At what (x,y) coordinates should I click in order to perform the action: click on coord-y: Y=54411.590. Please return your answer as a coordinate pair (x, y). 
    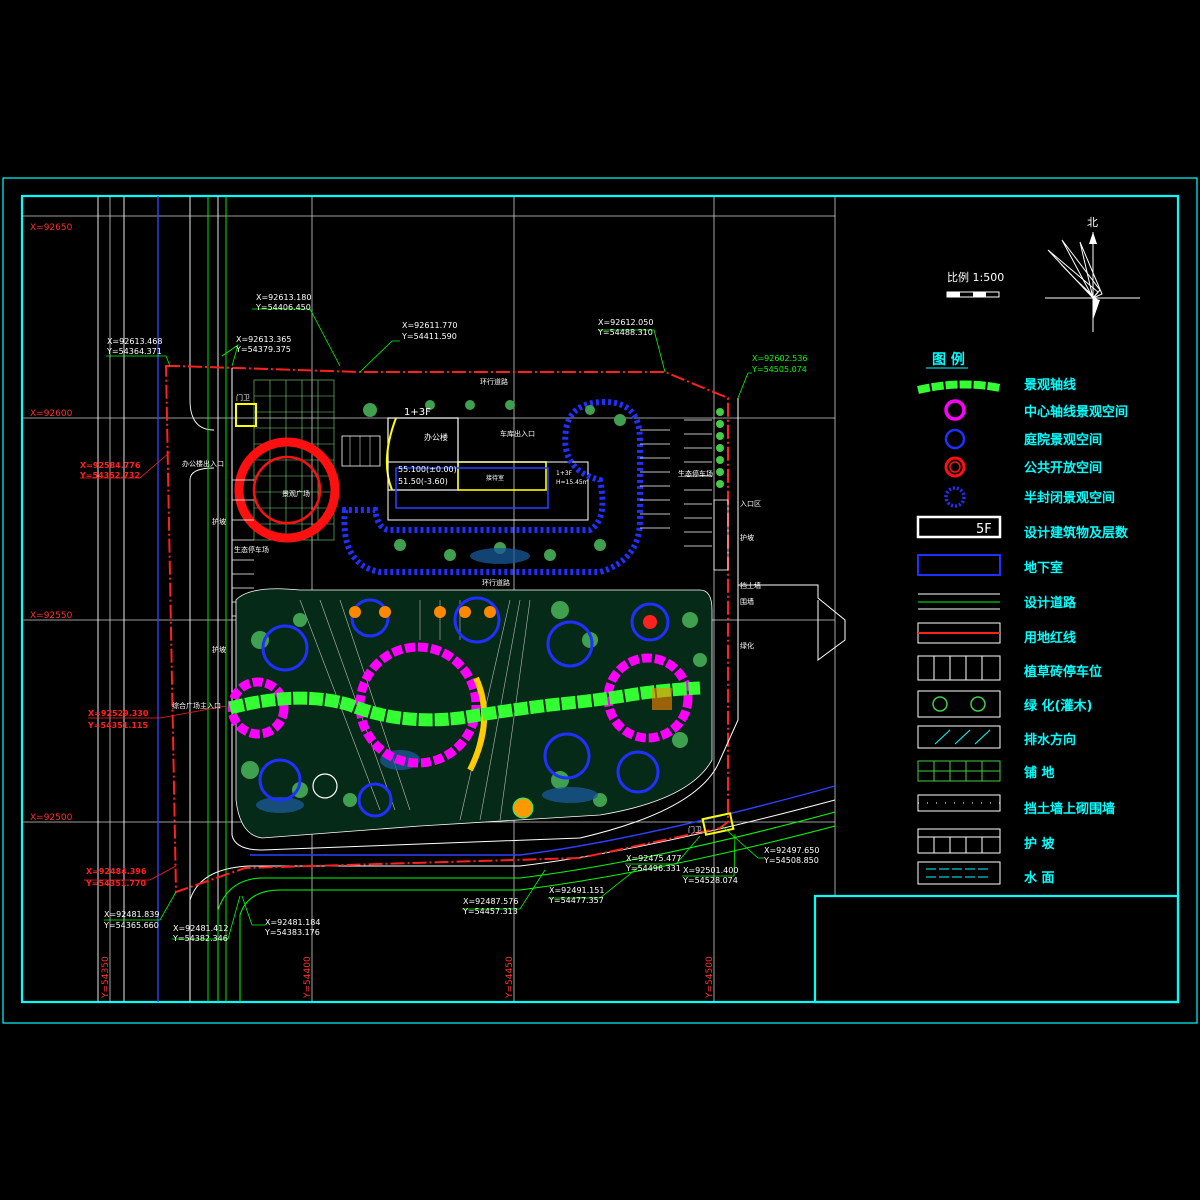
    Looking at the image, I should click on (429, 336).